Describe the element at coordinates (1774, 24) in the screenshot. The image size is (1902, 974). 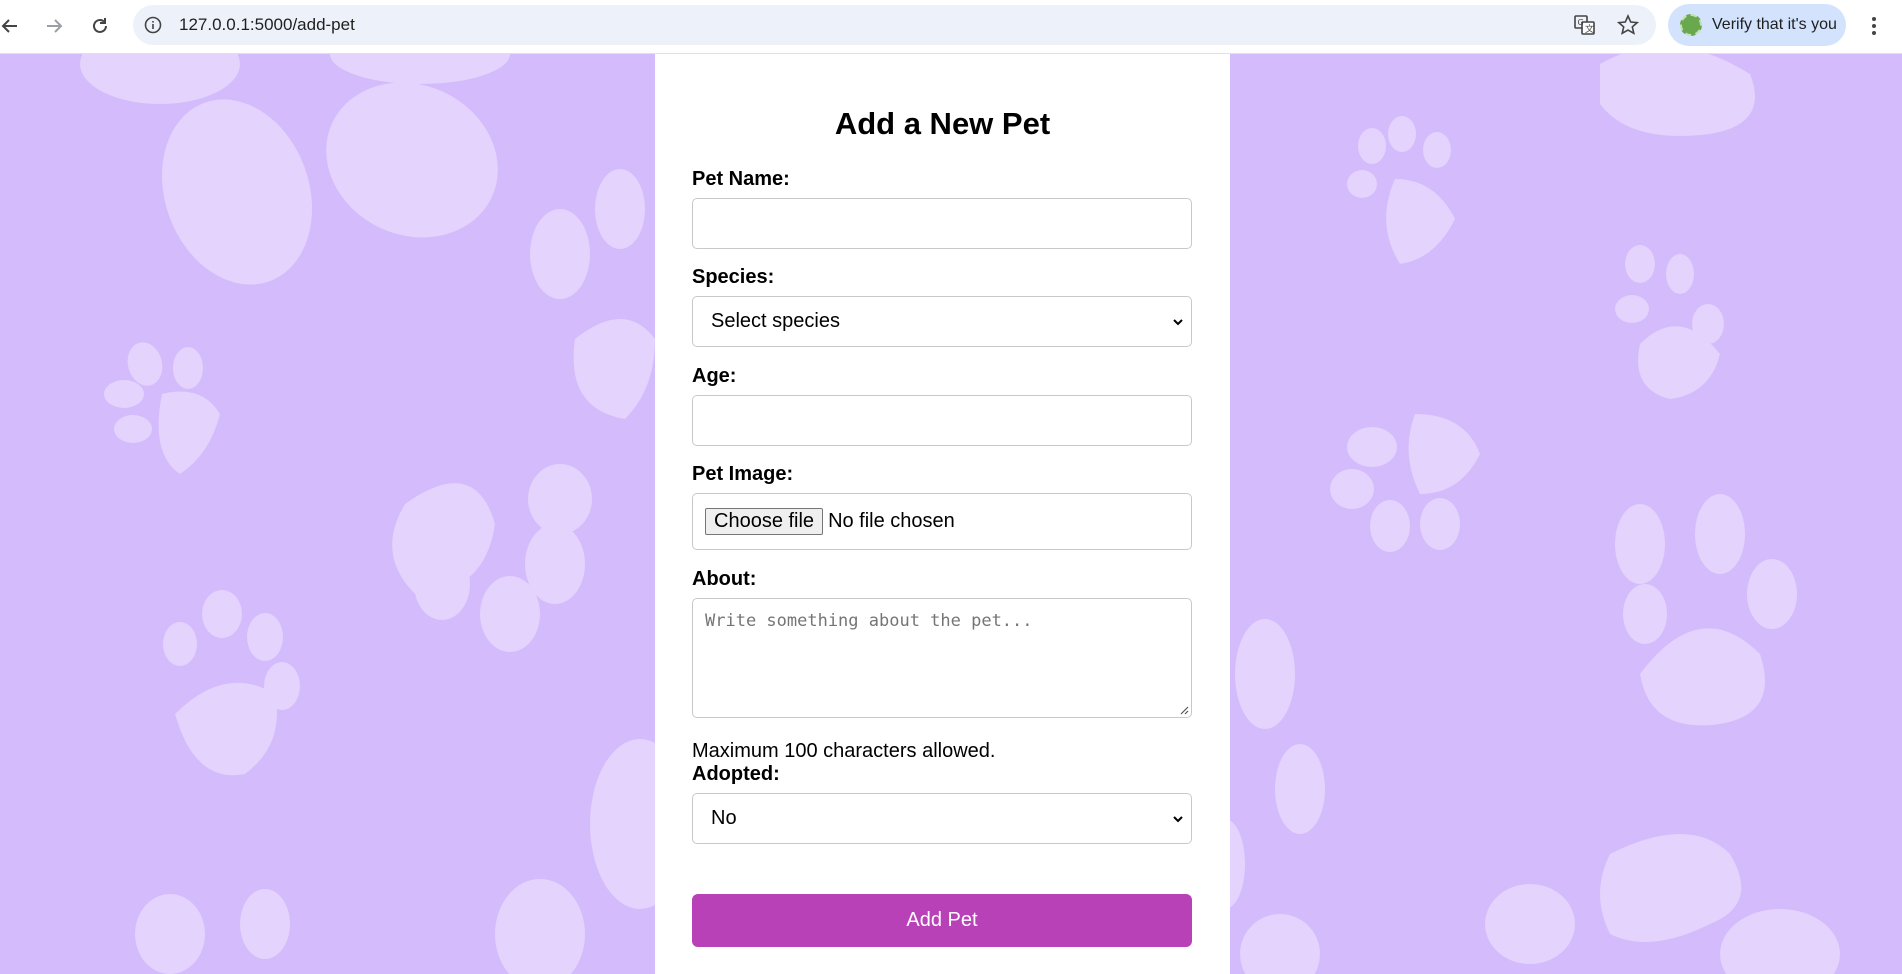
I see `profile-label: Verify that it's you` at that location.